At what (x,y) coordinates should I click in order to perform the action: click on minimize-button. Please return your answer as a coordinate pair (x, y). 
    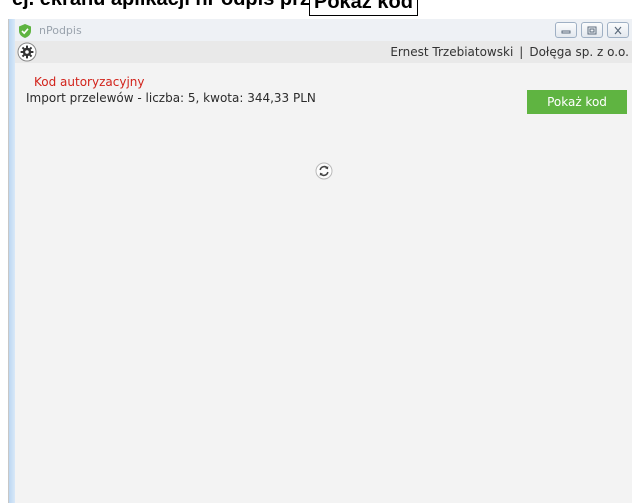
    Looking at the image, I should click on (566, 30).